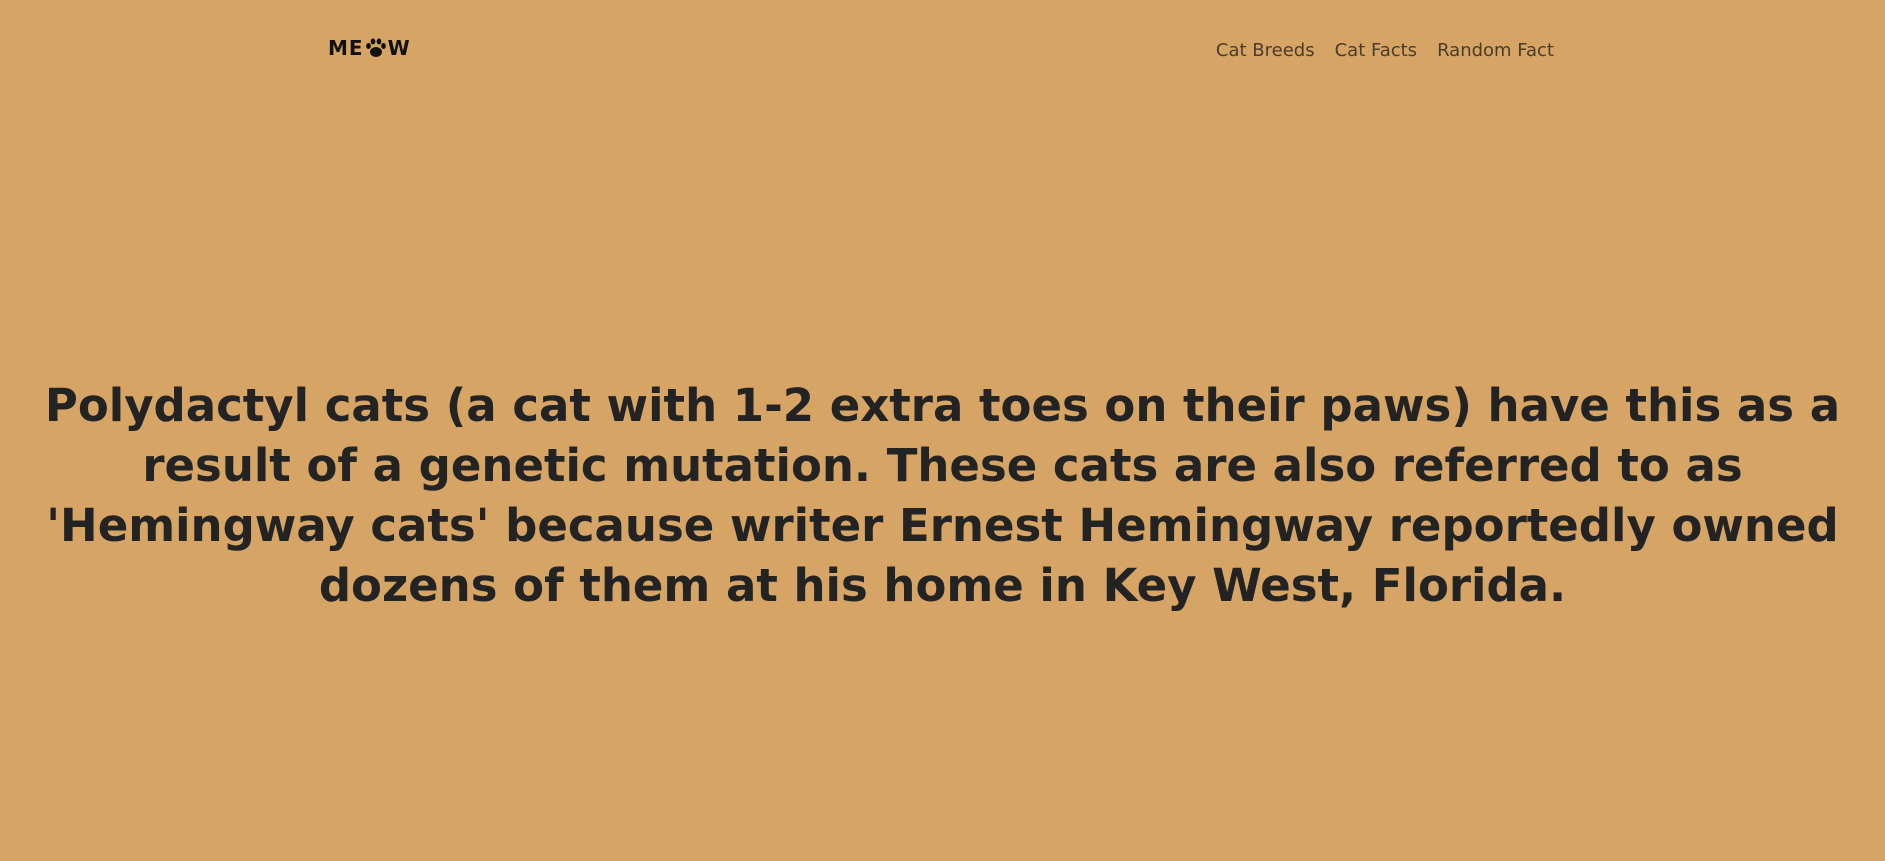  Describe the element at coordinates (1265, 50) in the screenshot. I see `nav-link-cat-breeds: Cat Breeds` at that location.